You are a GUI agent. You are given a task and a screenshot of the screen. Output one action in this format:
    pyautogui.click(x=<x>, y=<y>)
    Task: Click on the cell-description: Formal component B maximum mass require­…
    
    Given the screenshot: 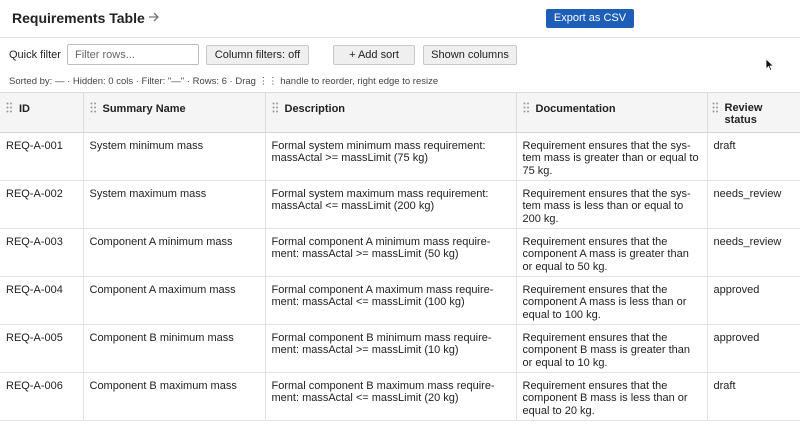 What is the action you would take?
    pyautogui.click(x=391, y=396)
    